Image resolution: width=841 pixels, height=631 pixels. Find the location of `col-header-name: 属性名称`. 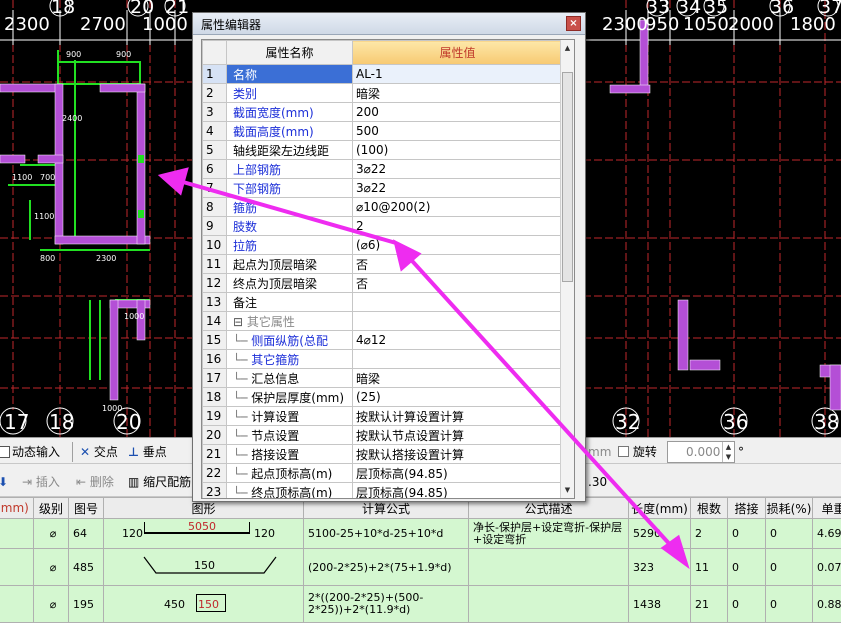

col-header-name: 属性名称 is located at coordinates (289, 52).